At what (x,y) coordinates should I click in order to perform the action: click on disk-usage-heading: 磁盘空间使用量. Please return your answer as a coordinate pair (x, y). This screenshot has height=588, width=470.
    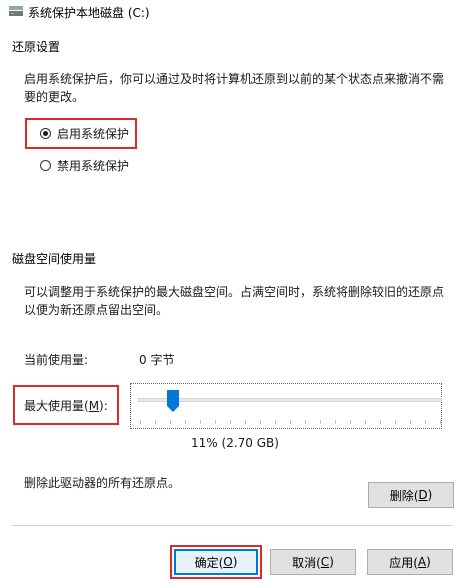
    Looking at the image, I should click on (54, 259).